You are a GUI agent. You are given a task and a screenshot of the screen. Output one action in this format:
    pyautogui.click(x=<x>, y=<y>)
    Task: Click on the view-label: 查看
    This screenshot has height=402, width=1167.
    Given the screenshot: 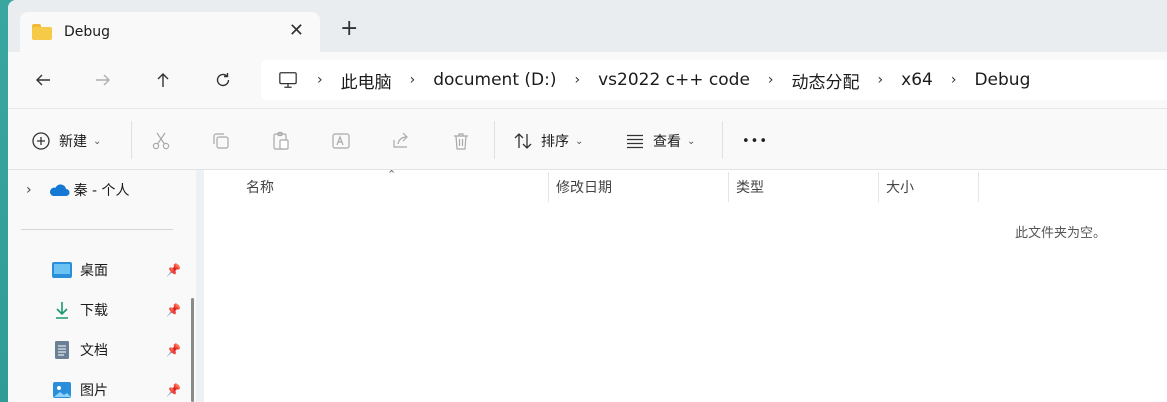 What is the action you would take?
    pyautogui.click(x=667, y=142)
    